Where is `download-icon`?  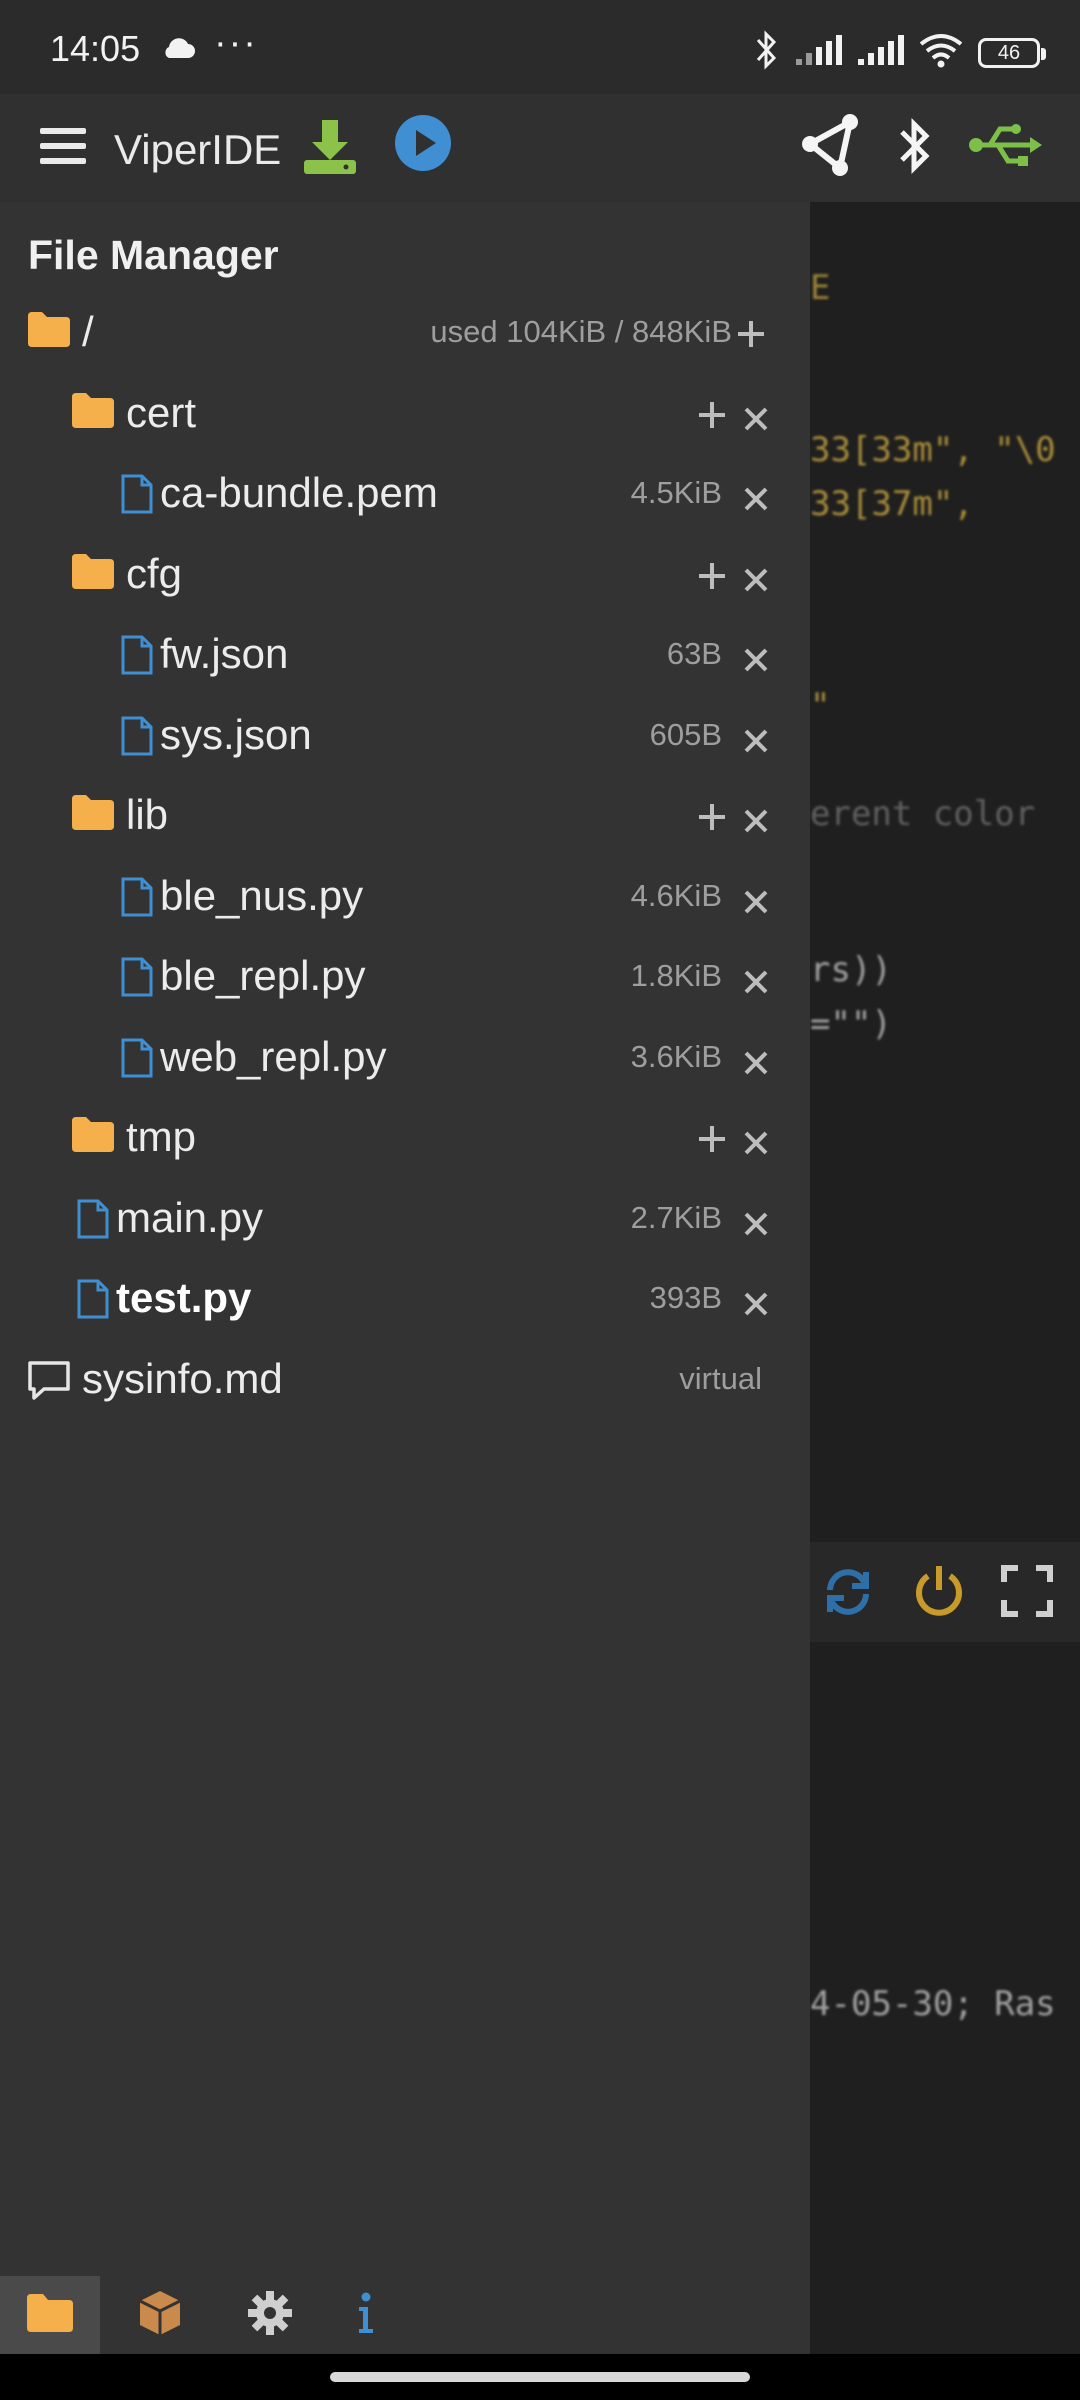 download-icon is located at coordinates (330, 149).